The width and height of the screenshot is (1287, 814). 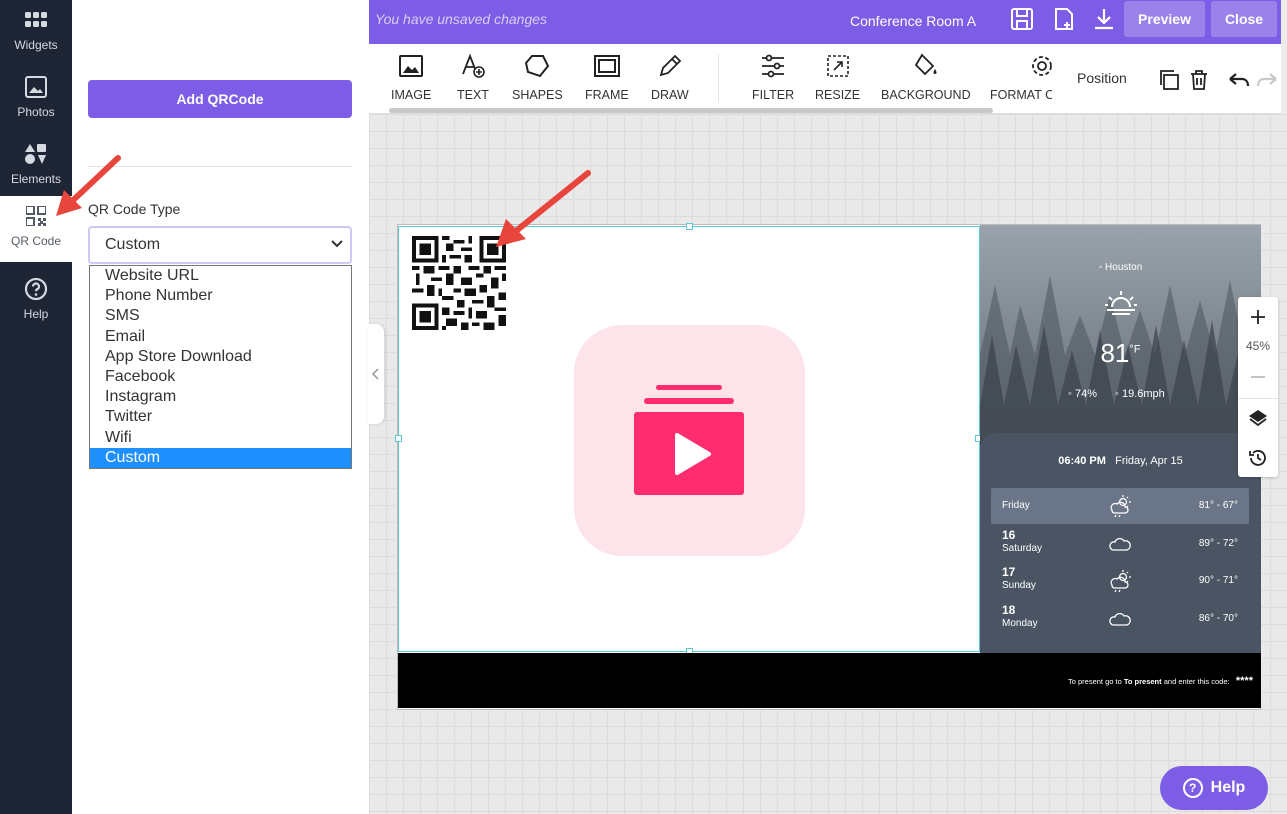 I want to click on help-button-label: Help, so click(x=1228, y=787).